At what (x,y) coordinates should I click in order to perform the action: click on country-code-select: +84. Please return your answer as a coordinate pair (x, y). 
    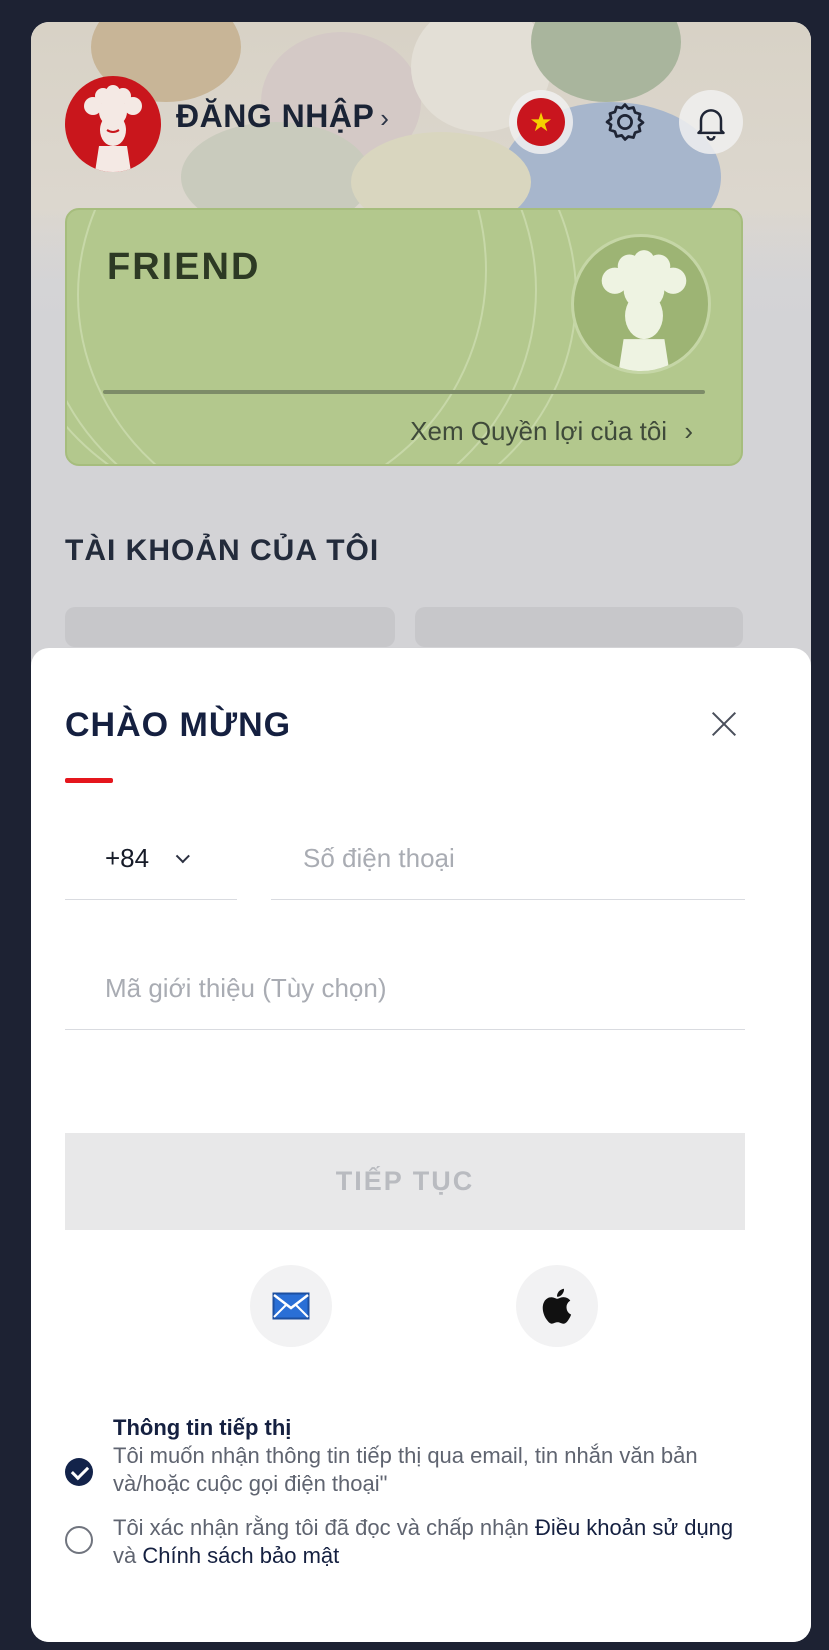
    Looking at the image, I should click on (151, 859).